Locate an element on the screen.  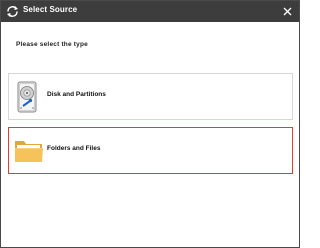
dialog-title: Select Source is located at coordinates (50, 9).